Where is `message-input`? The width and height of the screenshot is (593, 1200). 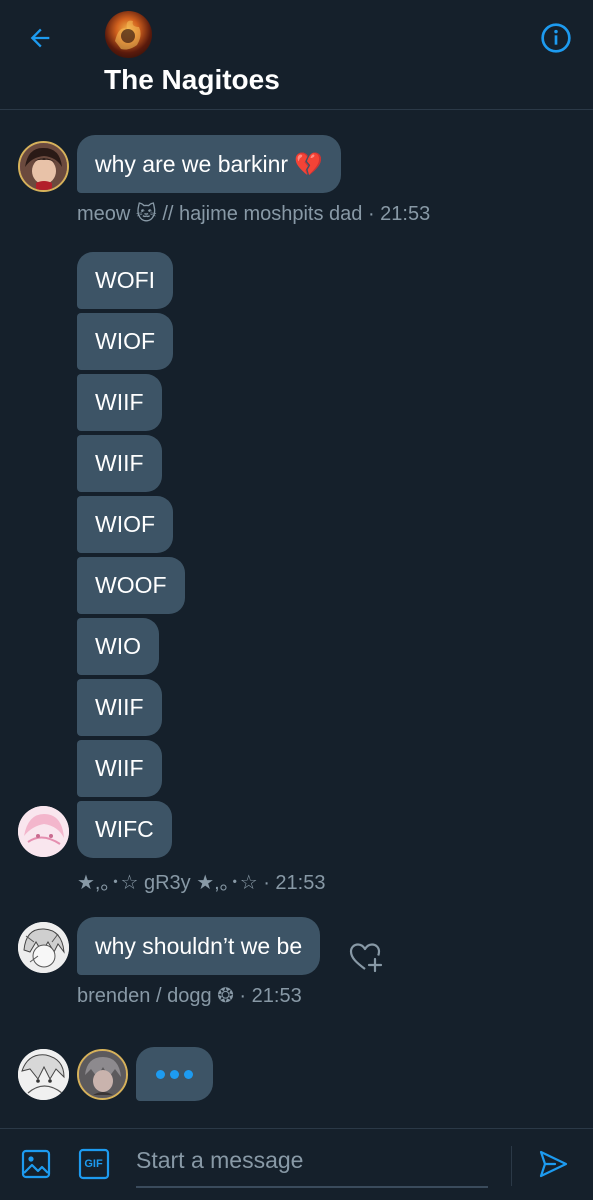 message-input is located at coordinates (312, 1164).